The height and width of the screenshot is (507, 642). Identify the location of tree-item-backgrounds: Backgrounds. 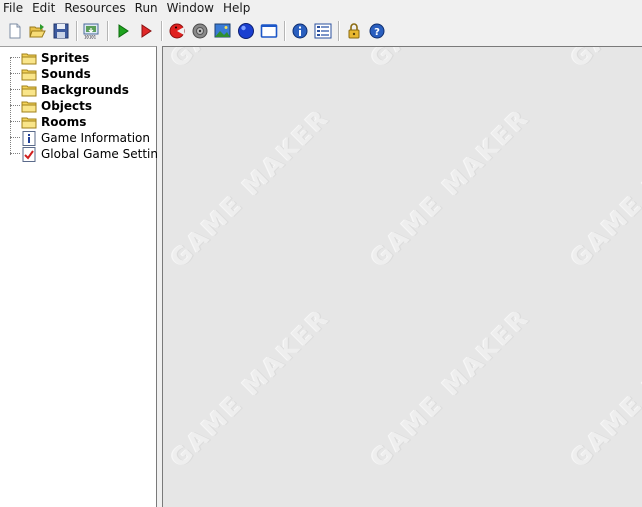
(69, 90).